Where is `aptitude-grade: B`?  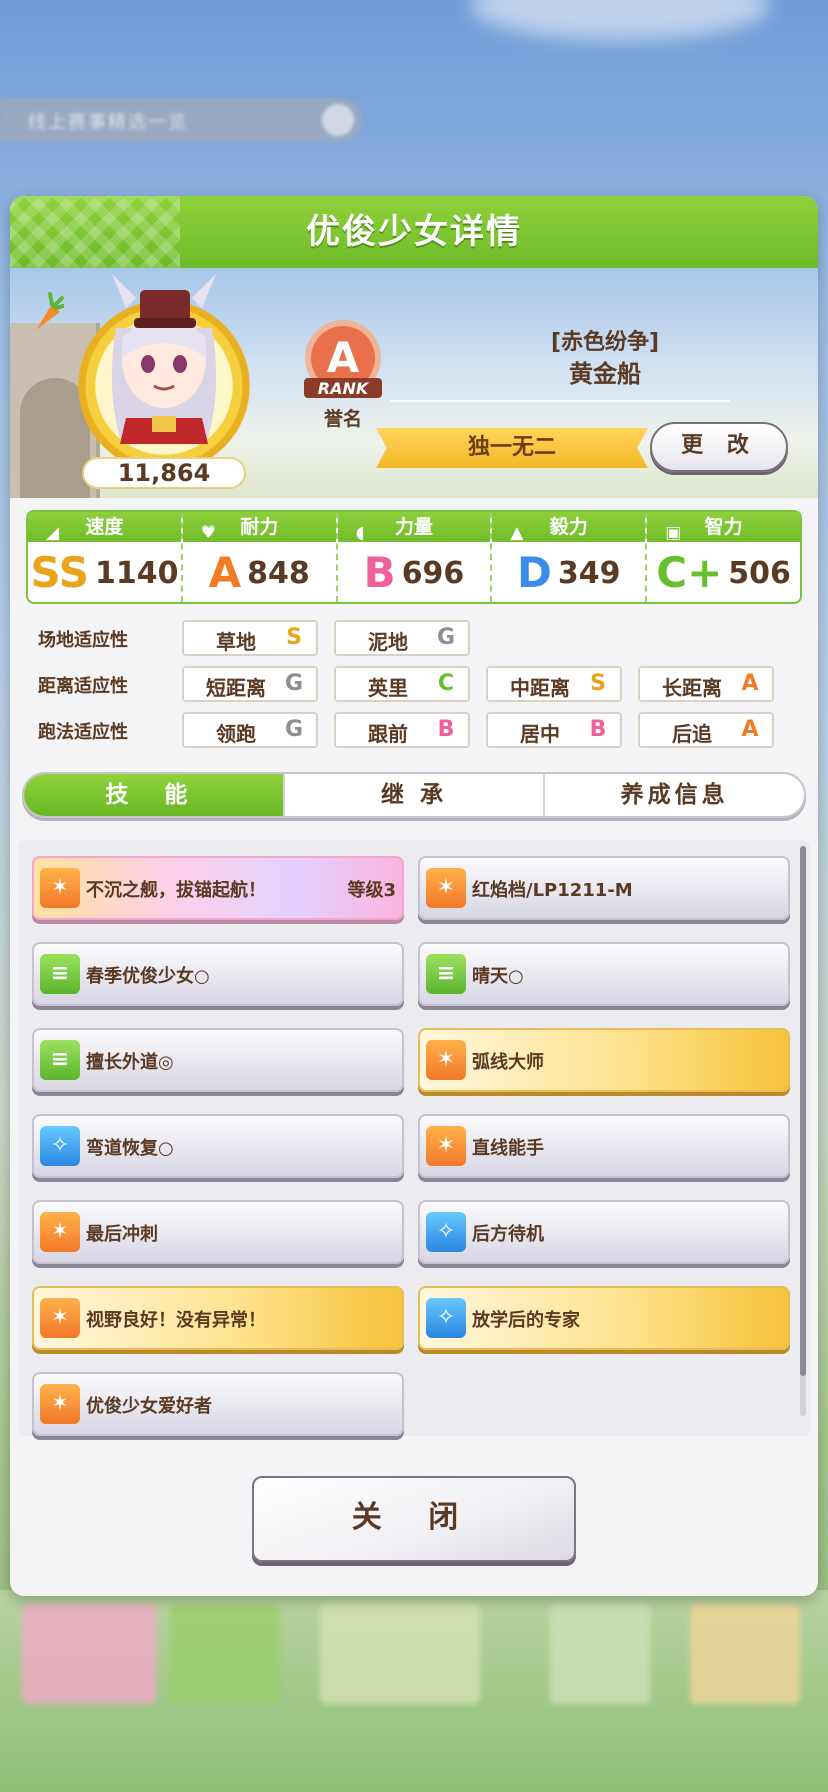
aptitude-grade: B is located at coordinates (446, 729).